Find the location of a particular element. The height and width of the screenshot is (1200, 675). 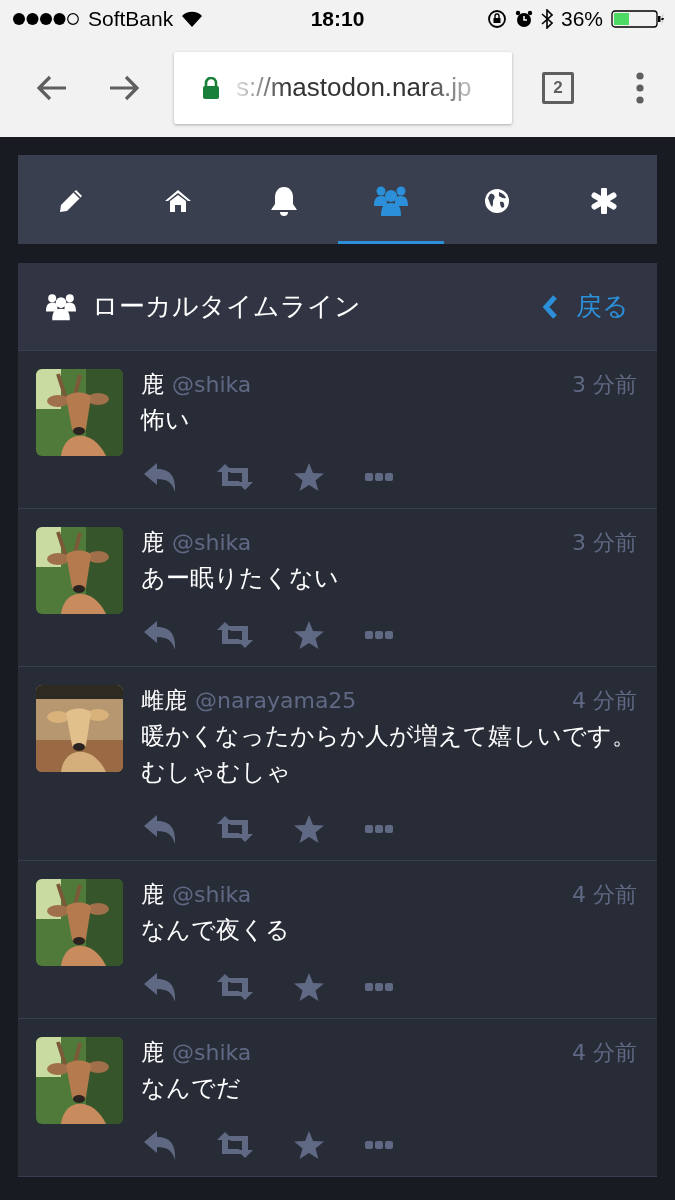

pencil-icon is located at coordinates (71, 201).